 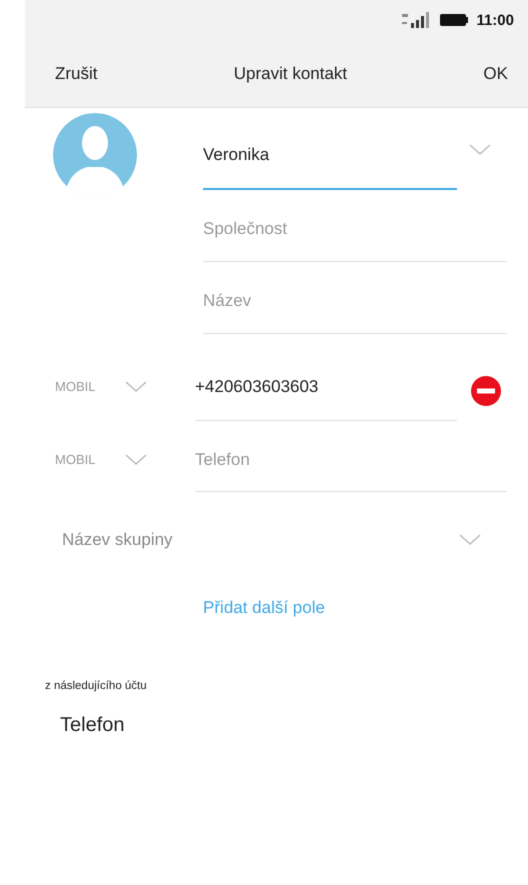 I want to click on name-field: Veronika, so click(x=303, y=155).